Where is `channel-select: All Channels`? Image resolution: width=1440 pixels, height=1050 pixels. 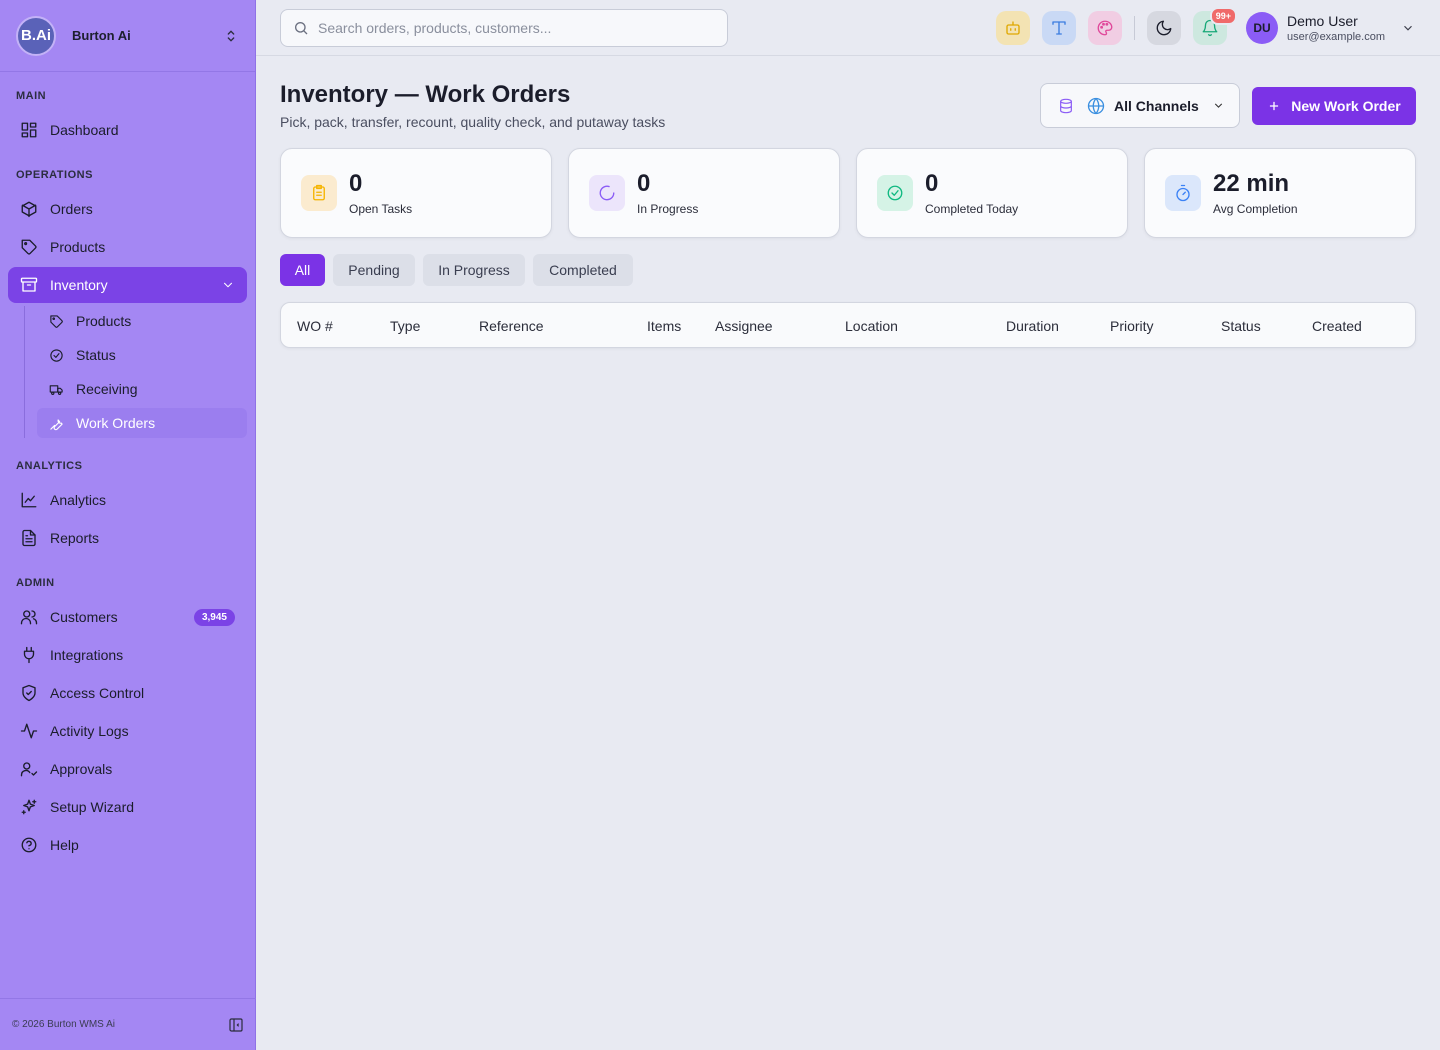 channel-select: All Channels is located at coordinates (1140, 105).